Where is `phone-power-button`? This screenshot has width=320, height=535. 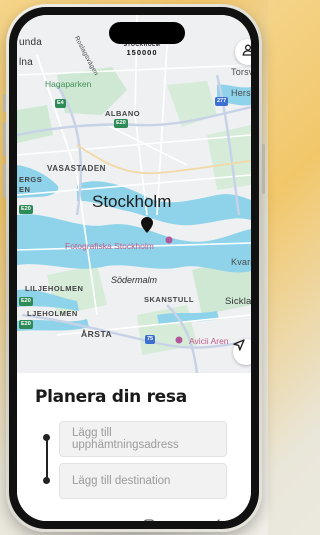
phone-power-button is located at coordinates (263, 169).